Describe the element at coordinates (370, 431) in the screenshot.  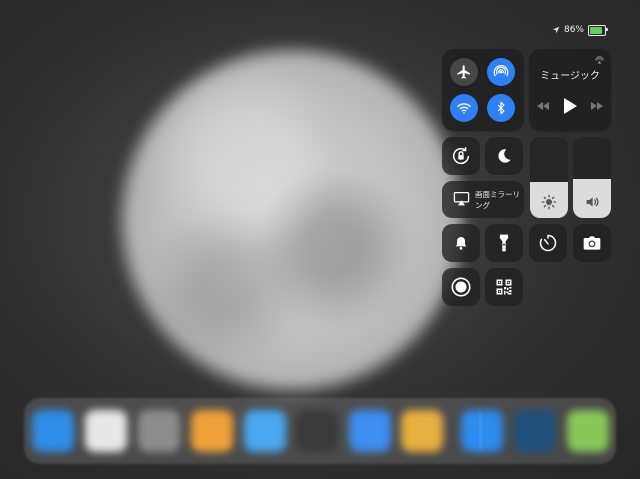
I see `mail-app` at that location.